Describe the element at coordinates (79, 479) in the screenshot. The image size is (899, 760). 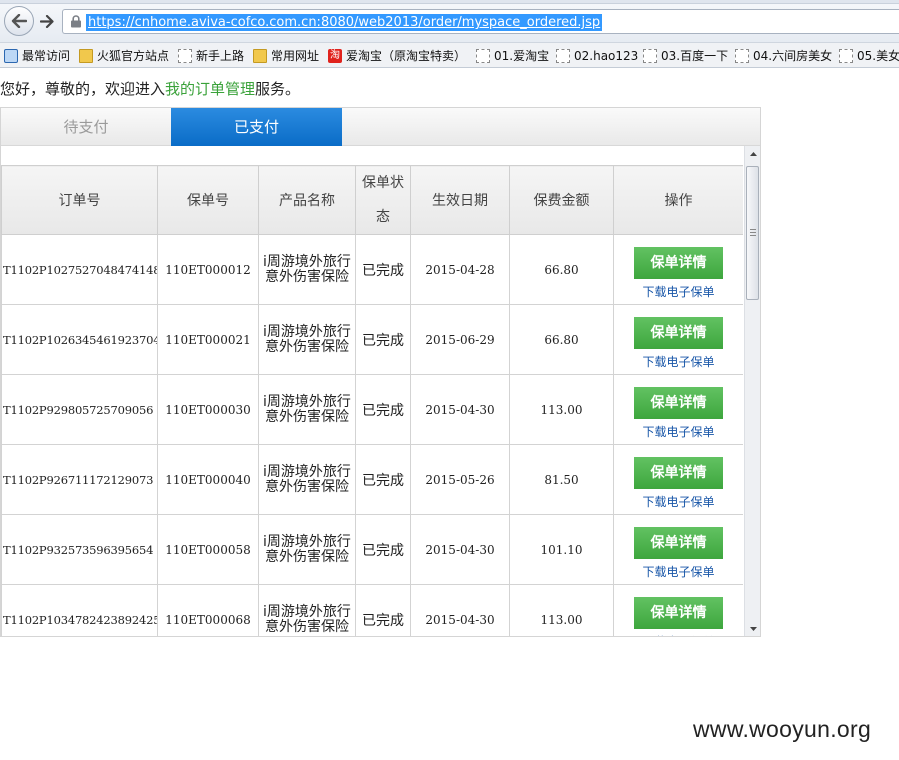
I see `order-no-cell: T1102P926711172129073` at that location.